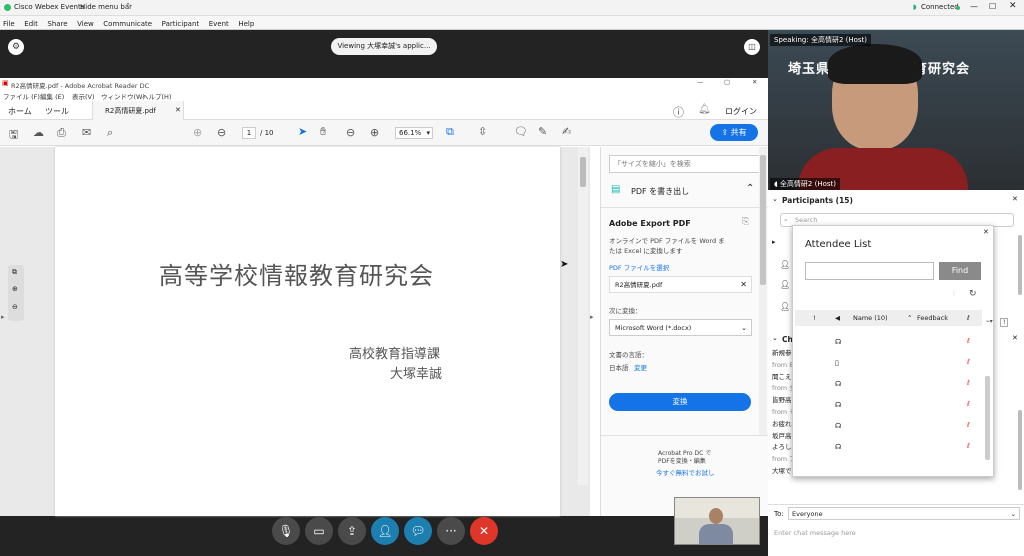 The width and height of the screenshot is (1024, 556). I want to click on hide-menu-chevron-icon: ⌃, so click(128, 6).